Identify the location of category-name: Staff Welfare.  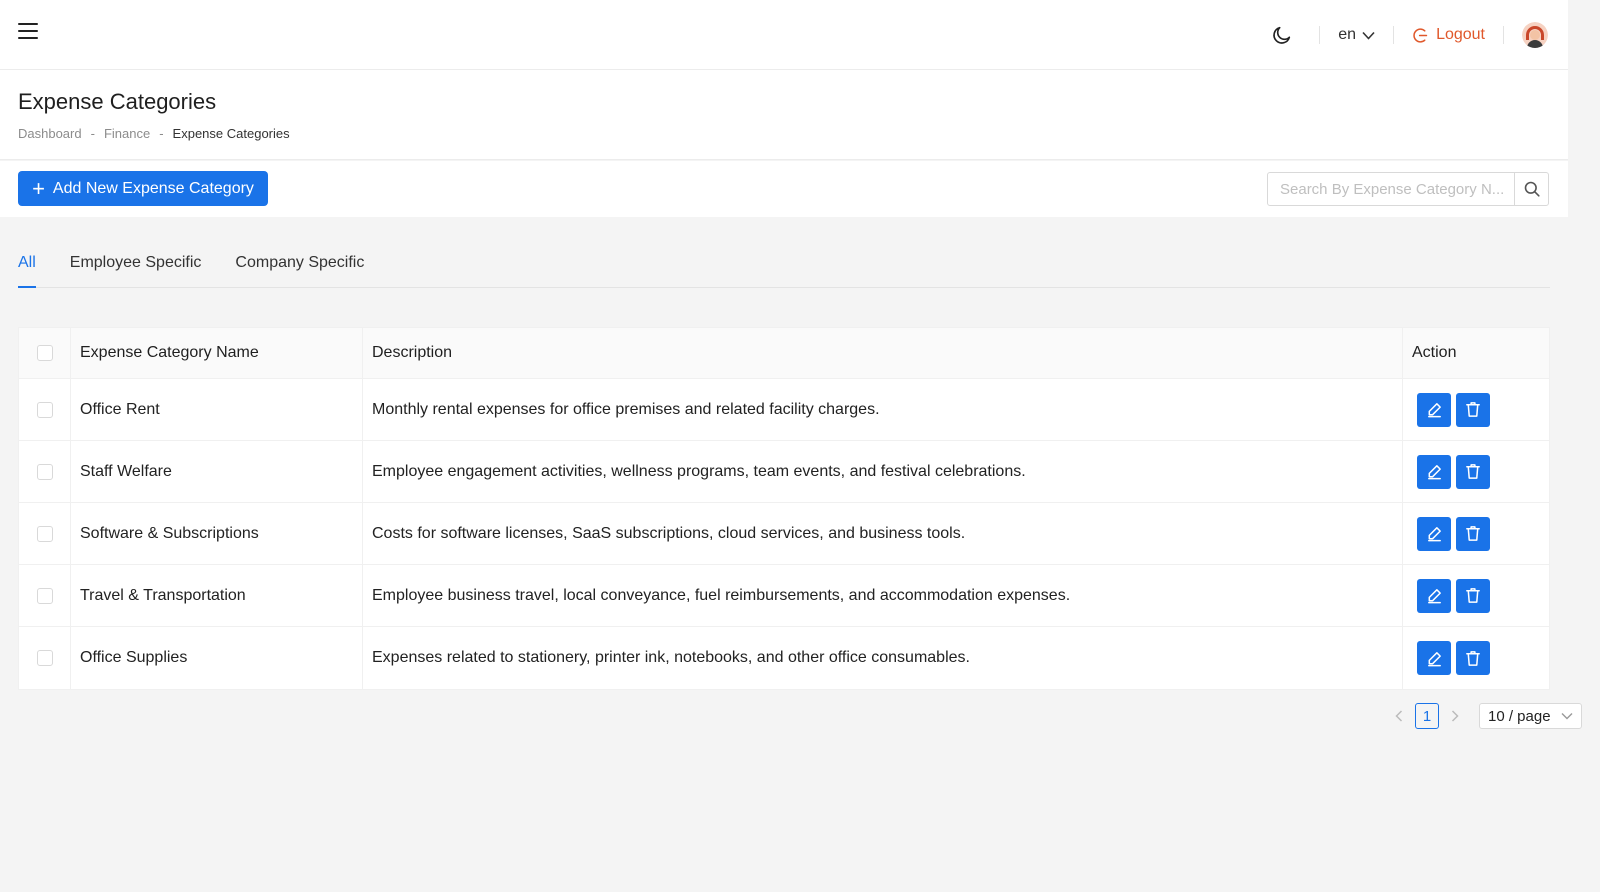
(217, 471).